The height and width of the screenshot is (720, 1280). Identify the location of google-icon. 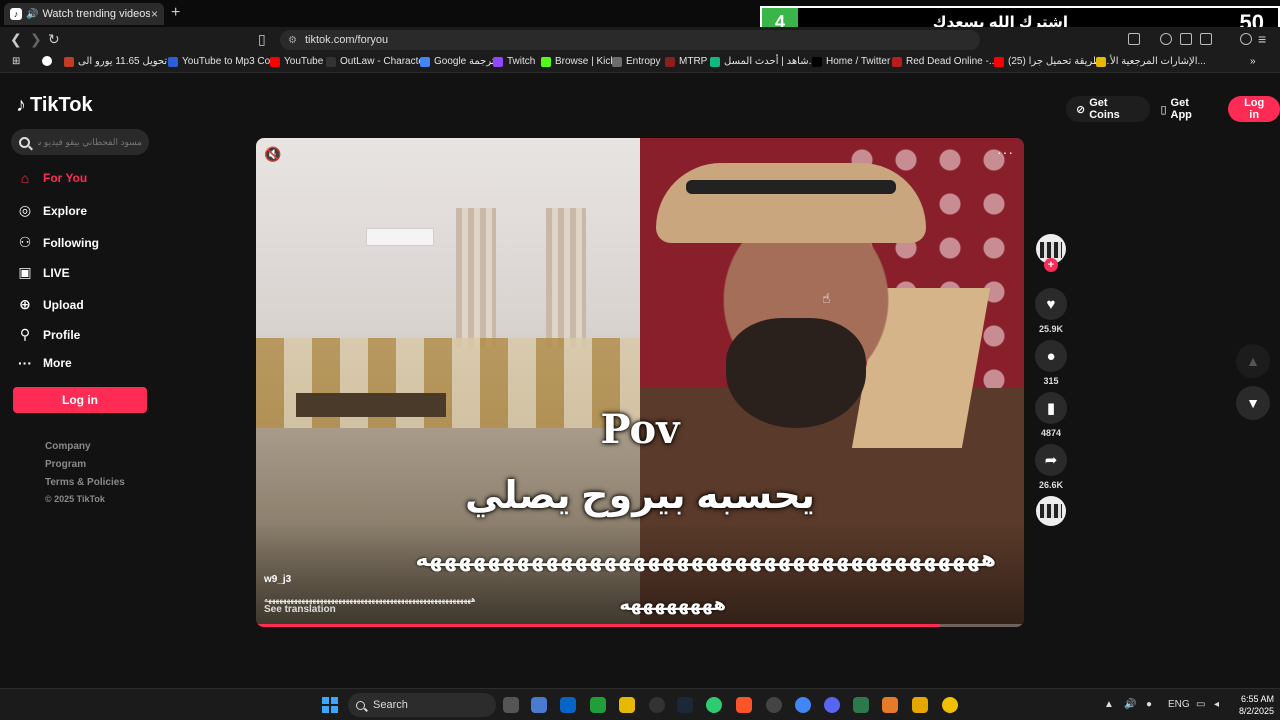
(49, 61).